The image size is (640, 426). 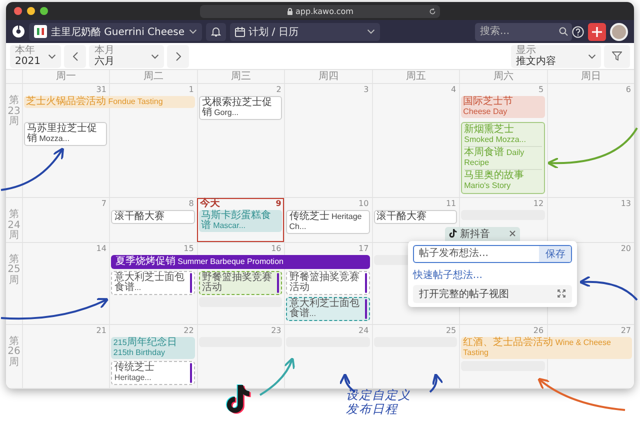 I want to click on date-number: 1, so click(x=191, y=89).